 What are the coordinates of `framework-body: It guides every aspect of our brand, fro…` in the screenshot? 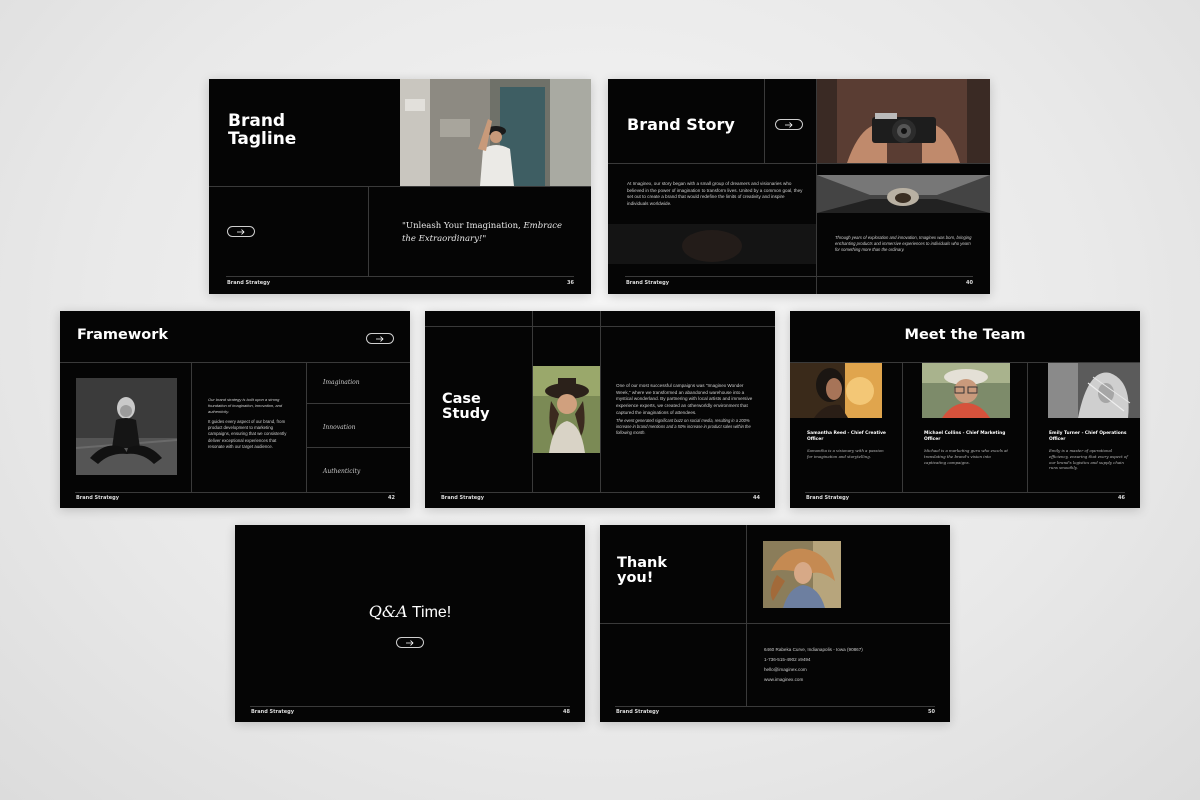 It's located at (247, 434).